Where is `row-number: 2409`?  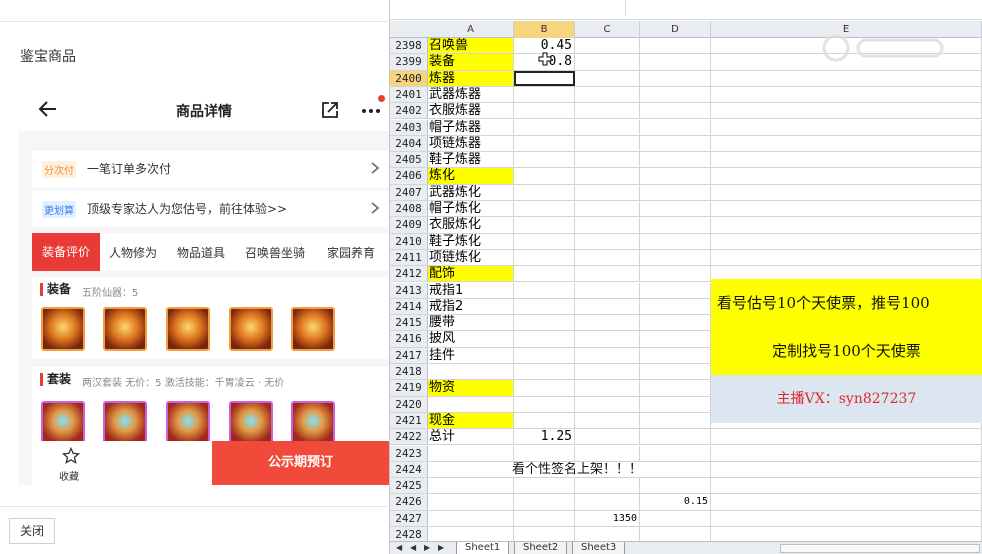
row-number: 2409 is located at coordinates (409, 225).